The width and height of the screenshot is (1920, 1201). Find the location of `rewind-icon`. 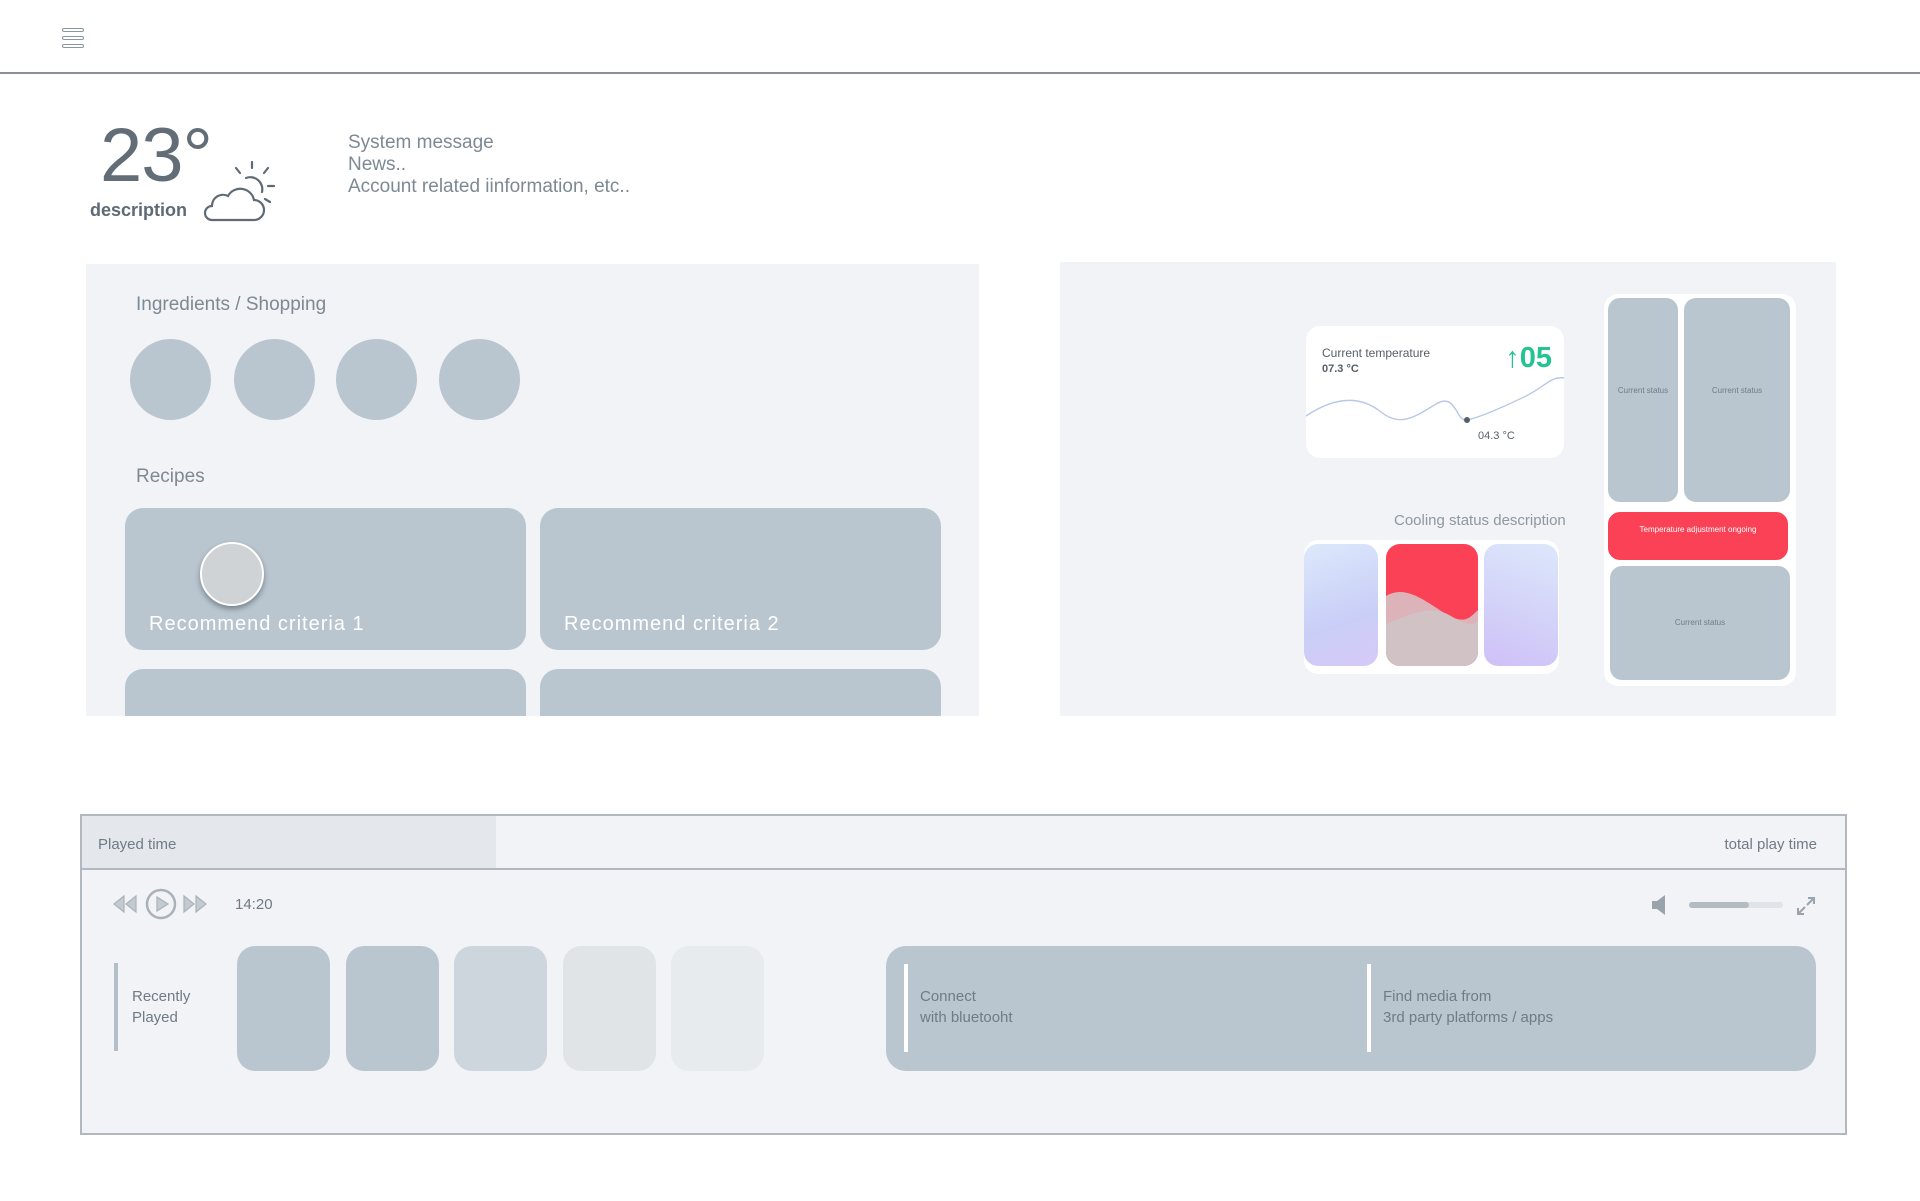

rewind-icon is located at coordinates (125, 904).